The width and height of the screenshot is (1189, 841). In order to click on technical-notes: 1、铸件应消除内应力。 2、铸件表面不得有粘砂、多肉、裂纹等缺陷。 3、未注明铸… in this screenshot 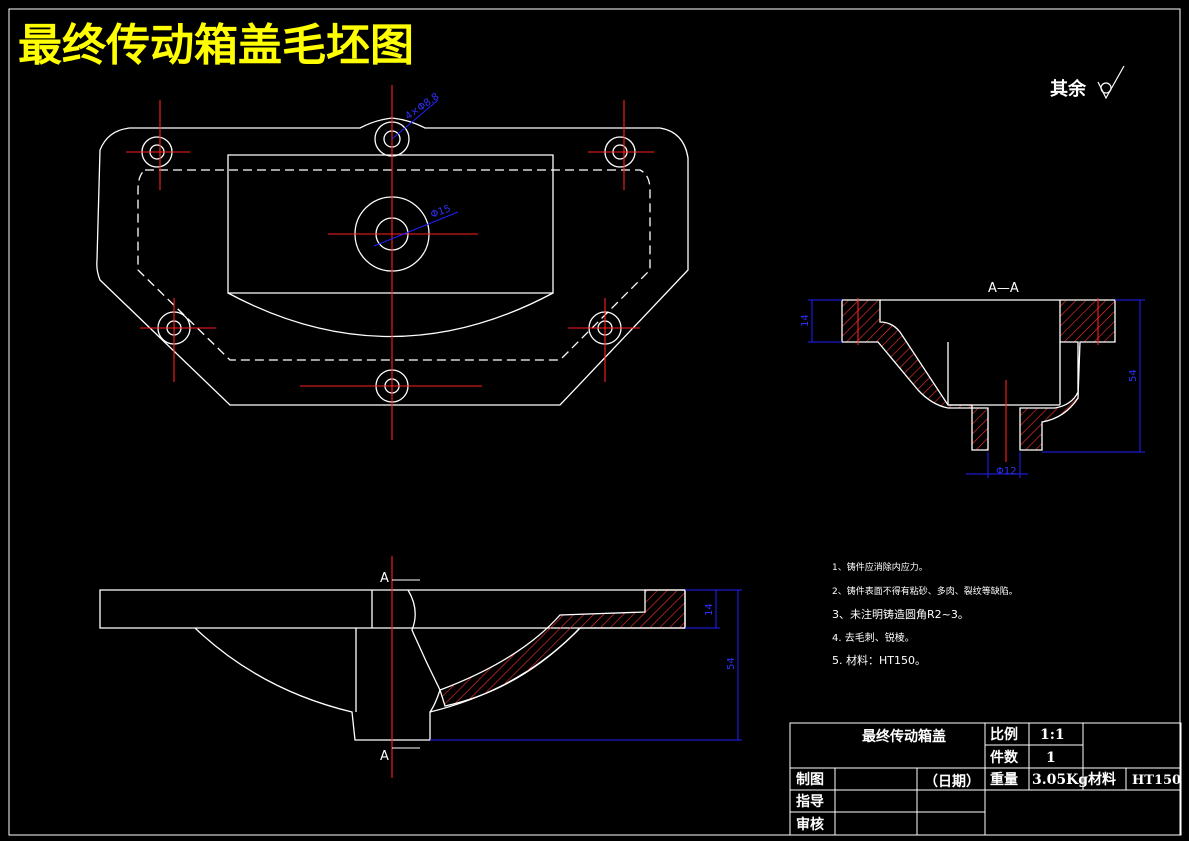, I will do `click(925, 614)`.